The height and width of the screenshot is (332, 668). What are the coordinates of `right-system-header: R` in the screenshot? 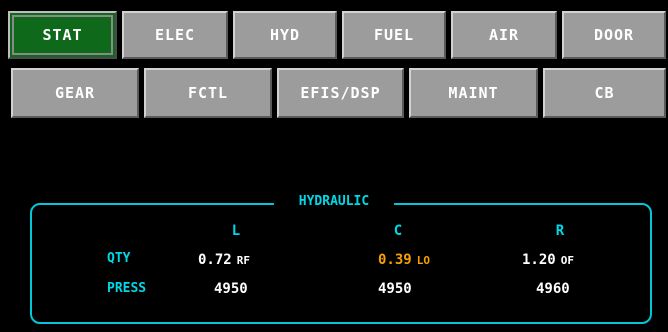 It's located at (560, 231).